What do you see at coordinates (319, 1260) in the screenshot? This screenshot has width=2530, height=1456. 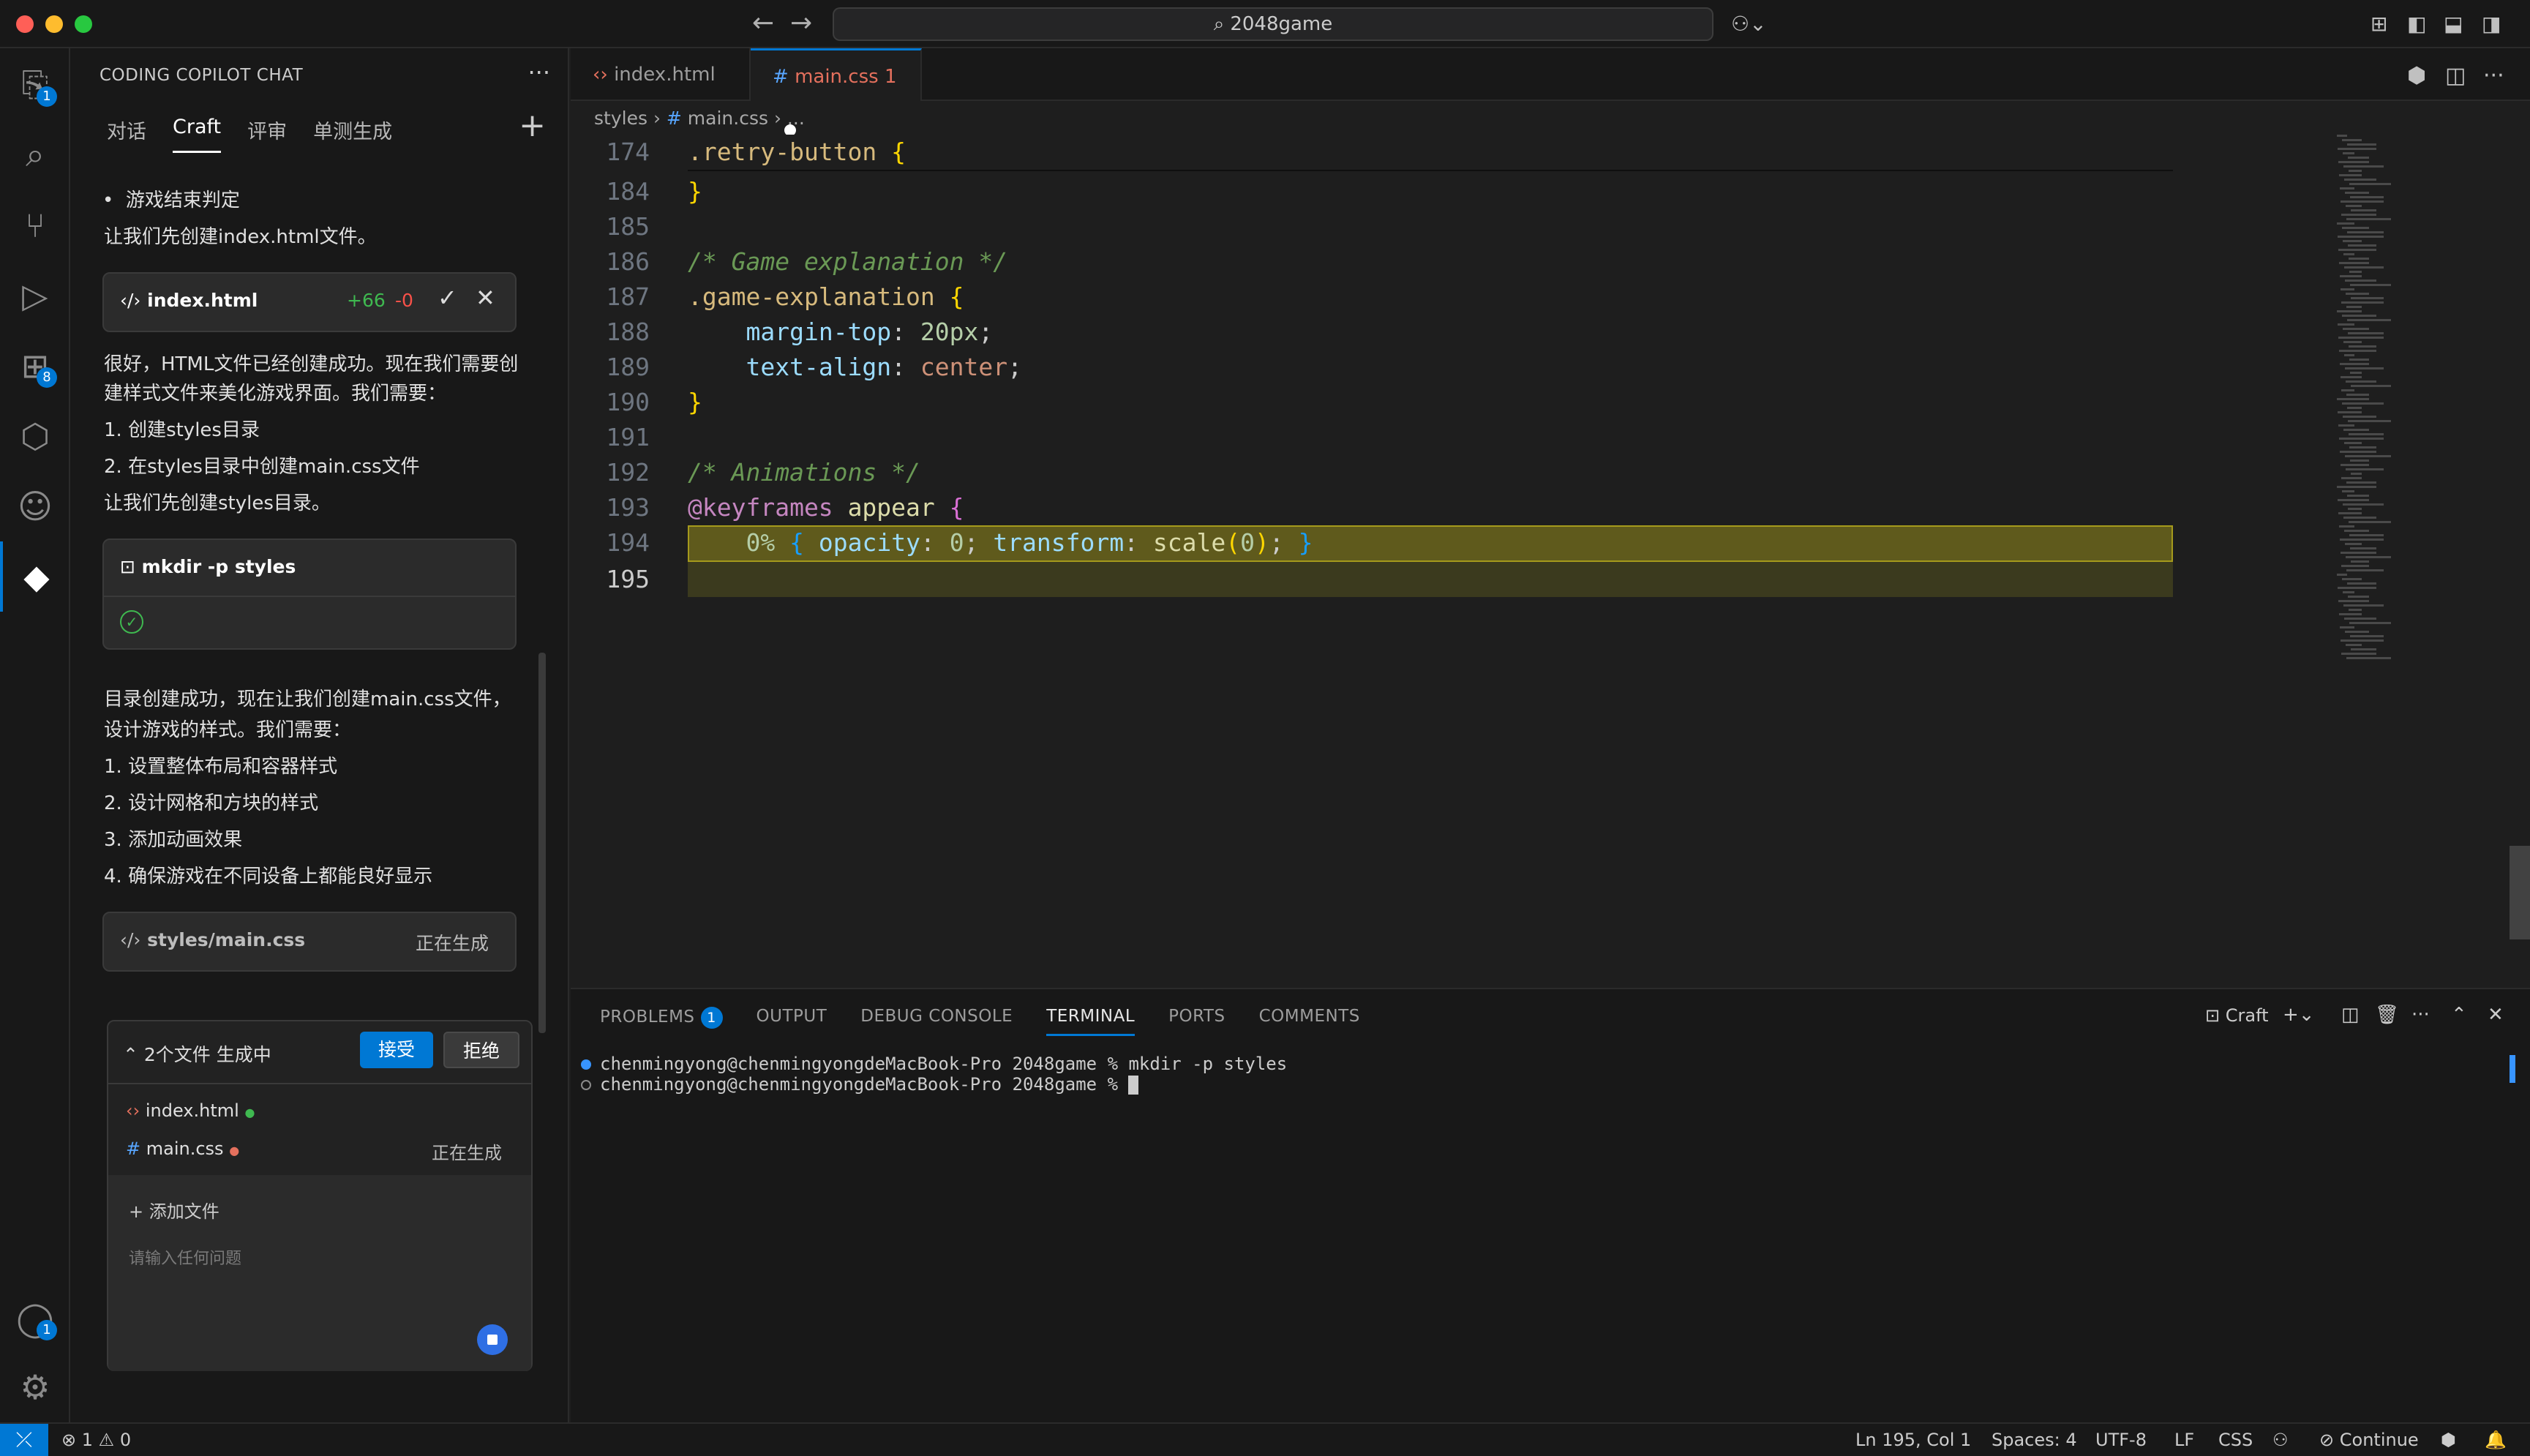 I see `chat-input: 请输入任何问题` at bounding box center [319, 1260].